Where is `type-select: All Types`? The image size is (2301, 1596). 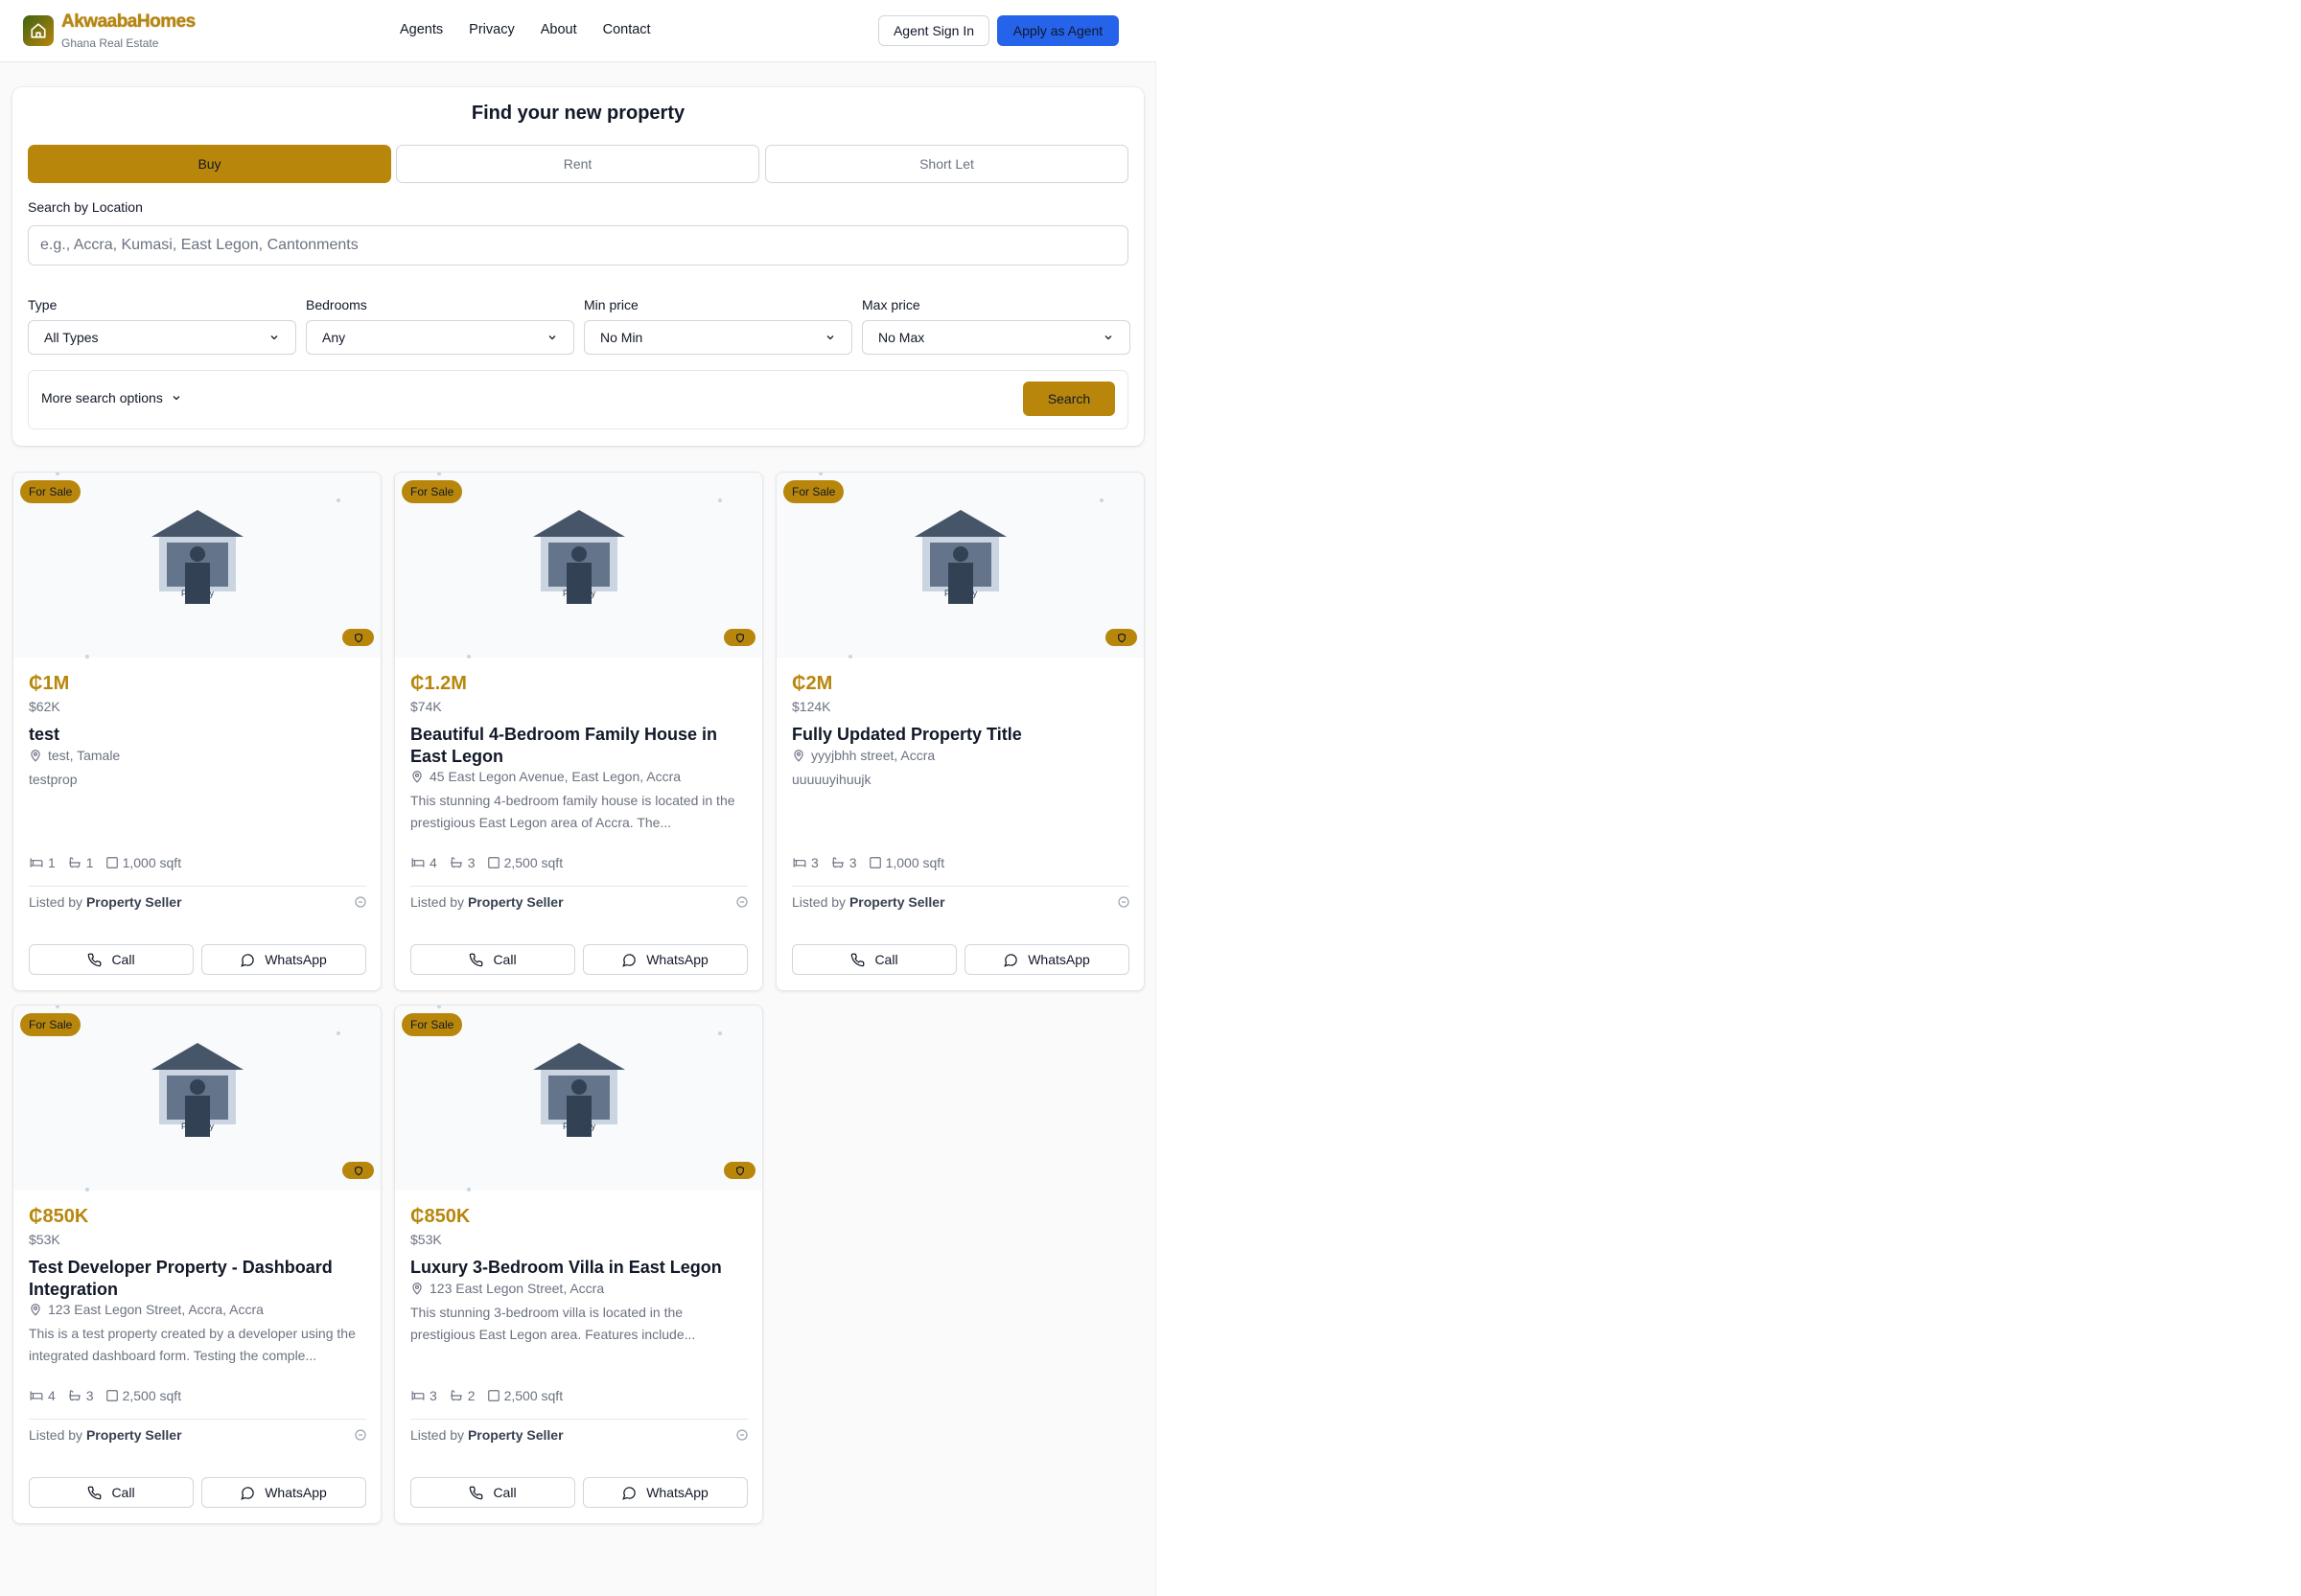 type-select: All Types is located at coordinates (162, 337).